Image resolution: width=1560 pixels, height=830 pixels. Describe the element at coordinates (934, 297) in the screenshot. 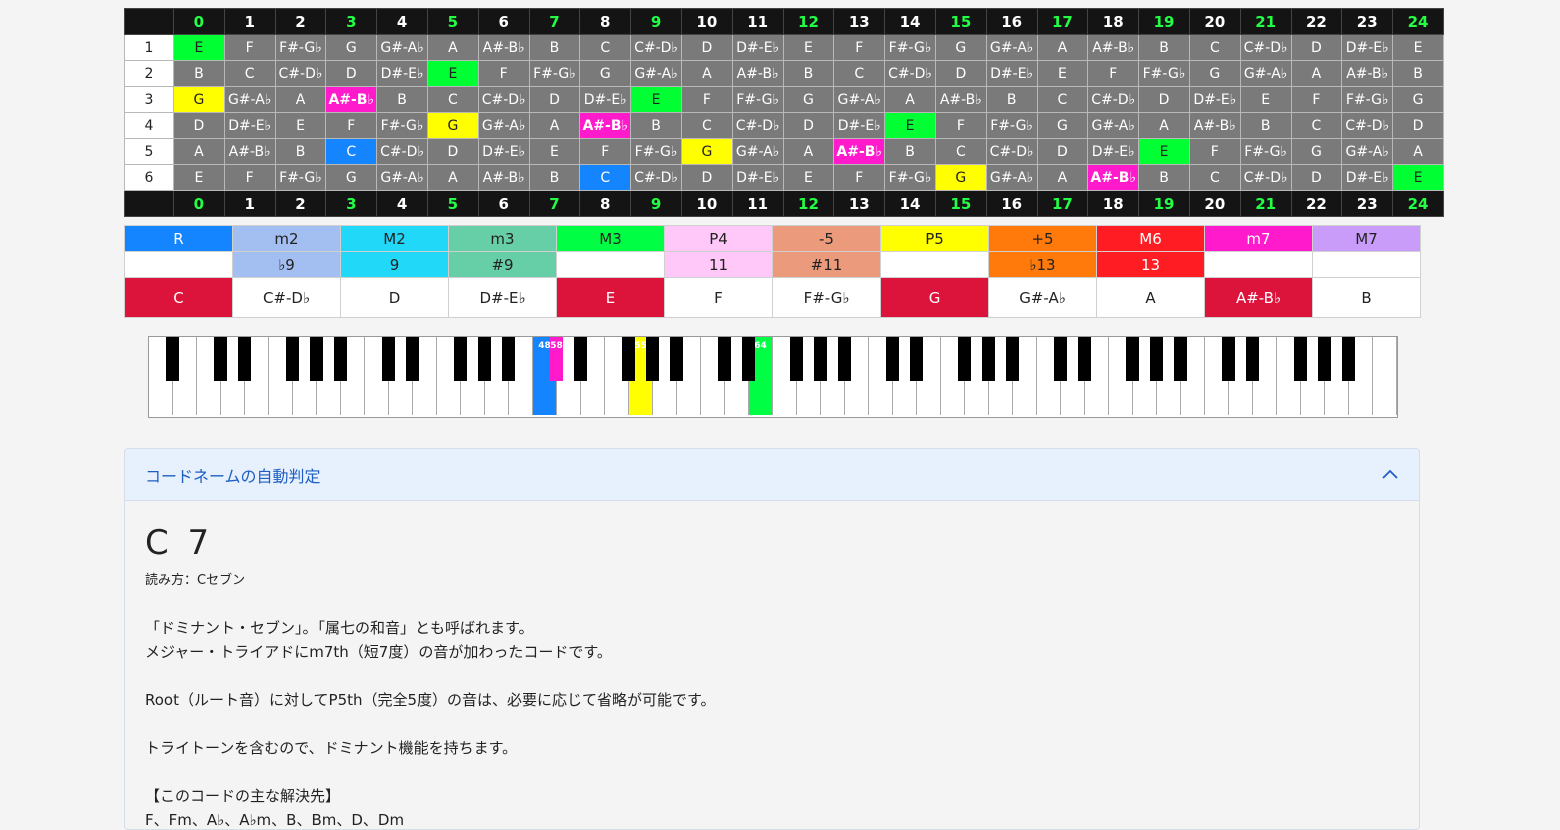

I see `interval-note: G` at that location.